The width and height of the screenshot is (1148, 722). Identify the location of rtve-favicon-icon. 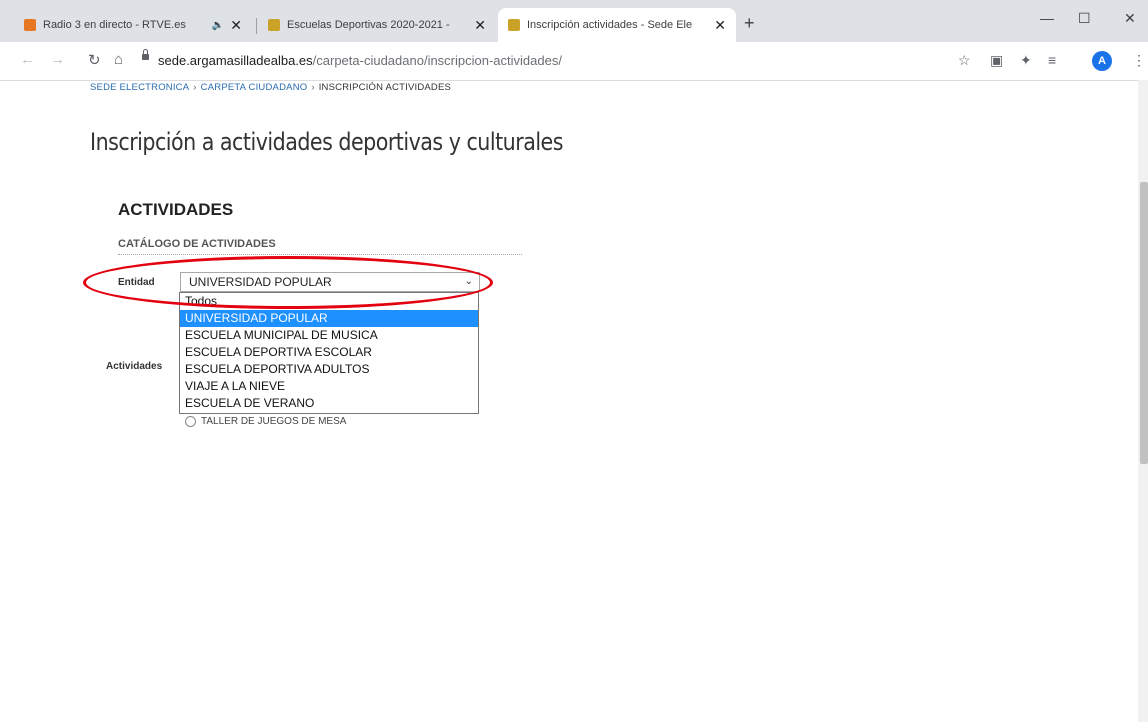
(30, 25).